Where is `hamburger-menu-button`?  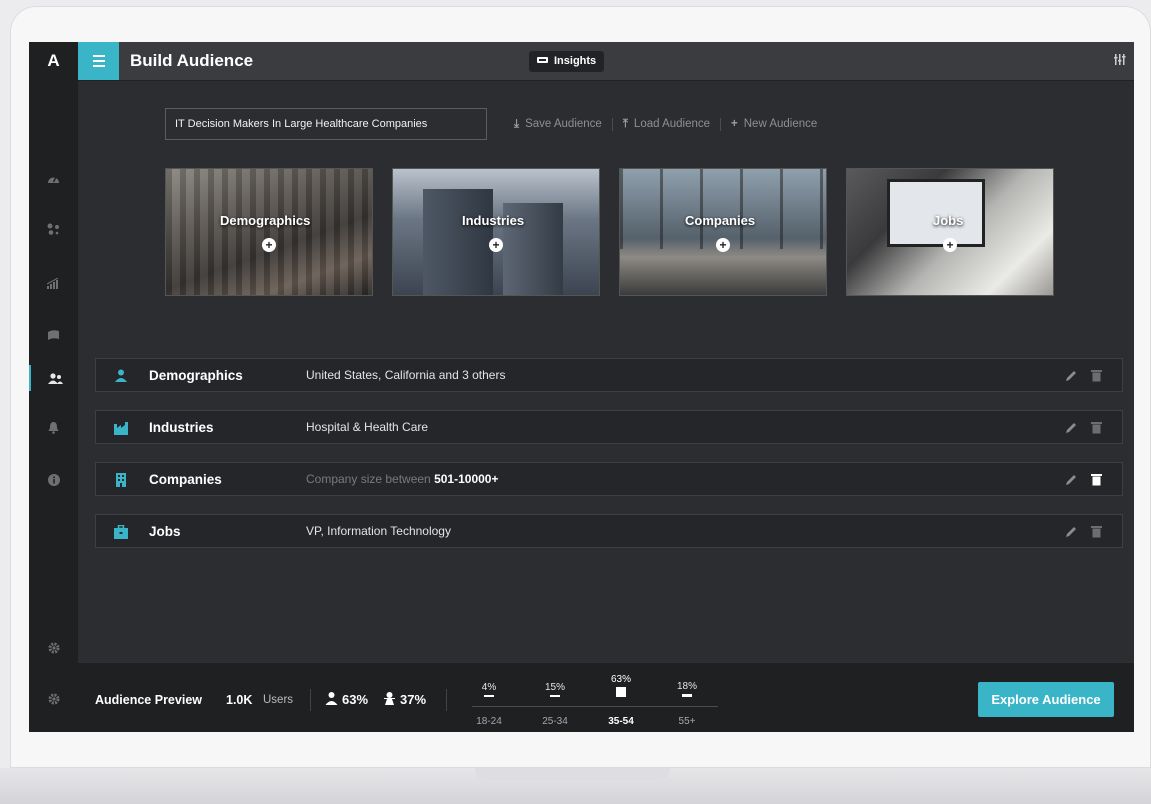 hamburger-menu-button is located at coordinates (98, 61).